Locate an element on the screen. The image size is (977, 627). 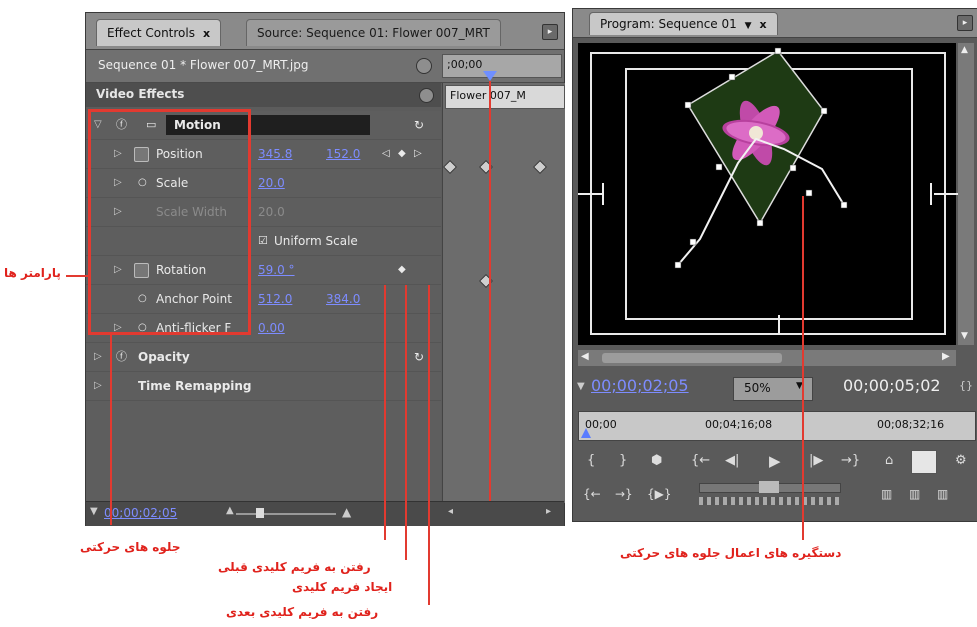
playhead-line is located at coordinates (490, 291).